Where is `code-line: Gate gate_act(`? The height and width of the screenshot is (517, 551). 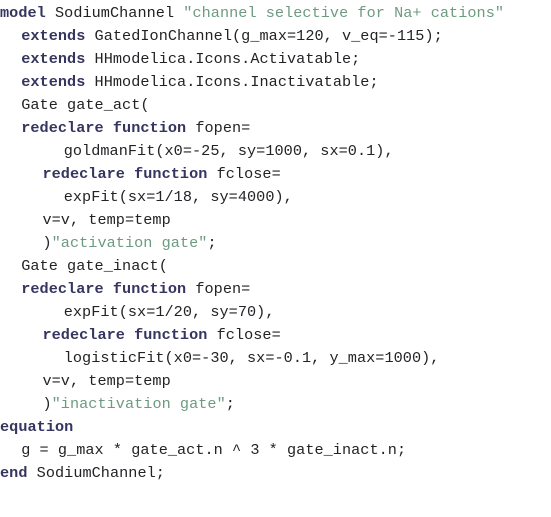 code-line: Gate gate_act( is located at coordinates (275, 105).